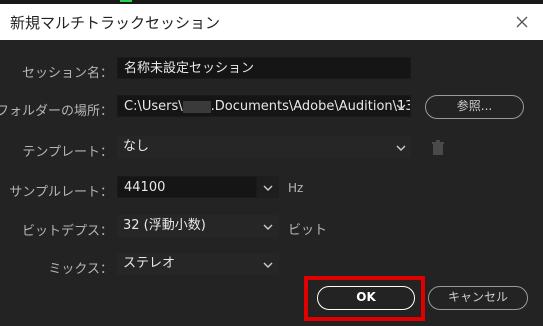 The height and width of the screenshot is (326, 543). Describe the element at coordinates (67, 231) in the screenshot. I see `bit-depth-label: ビットデプス：` at that location.